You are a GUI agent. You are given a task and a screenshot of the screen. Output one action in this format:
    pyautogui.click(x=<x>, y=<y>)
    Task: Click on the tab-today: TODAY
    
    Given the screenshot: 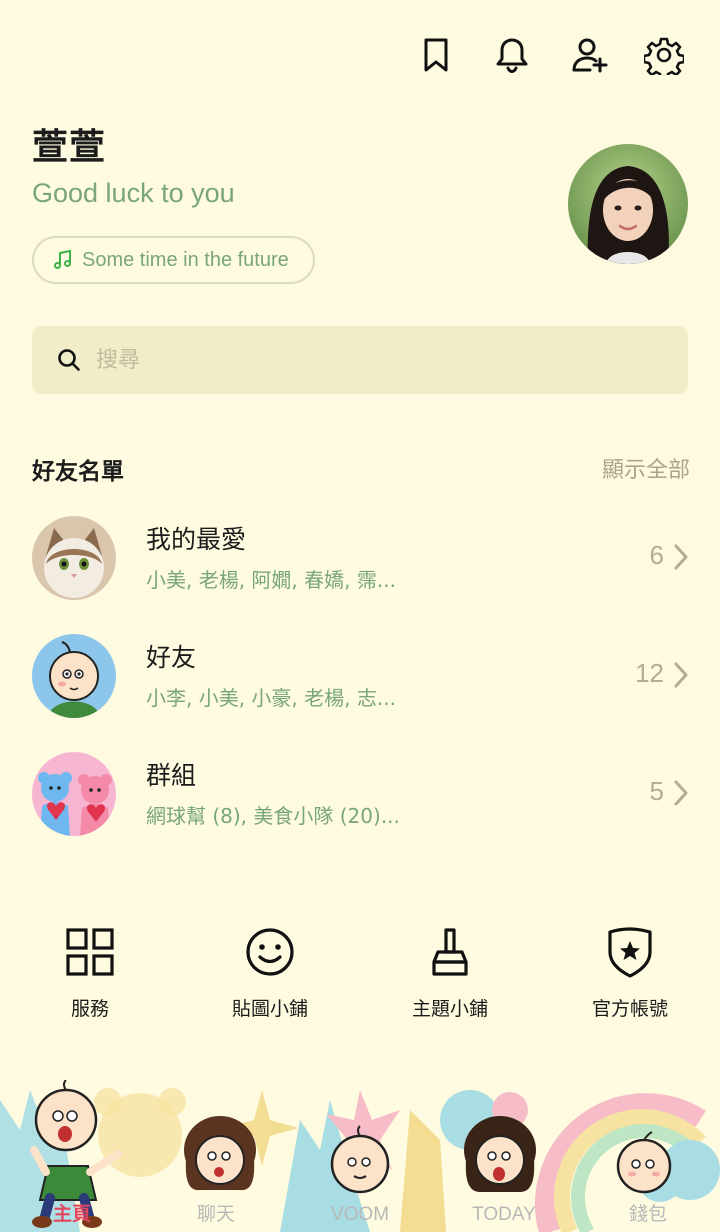 What is the action you would take?
    pyautogui.click(x=504, y=1215)
    